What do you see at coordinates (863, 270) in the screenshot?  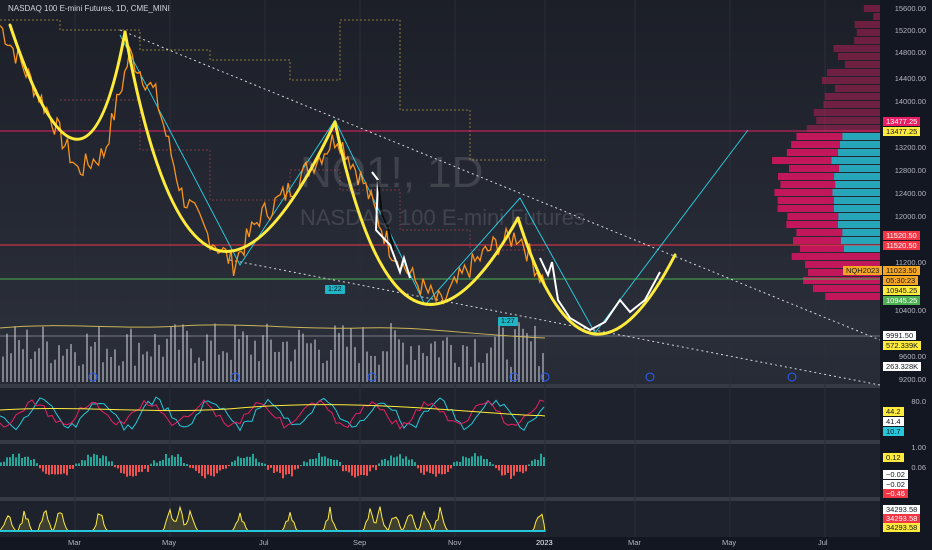 I see `price-tag-nqh2023: NQH2023` at bounding box center [863, 270].